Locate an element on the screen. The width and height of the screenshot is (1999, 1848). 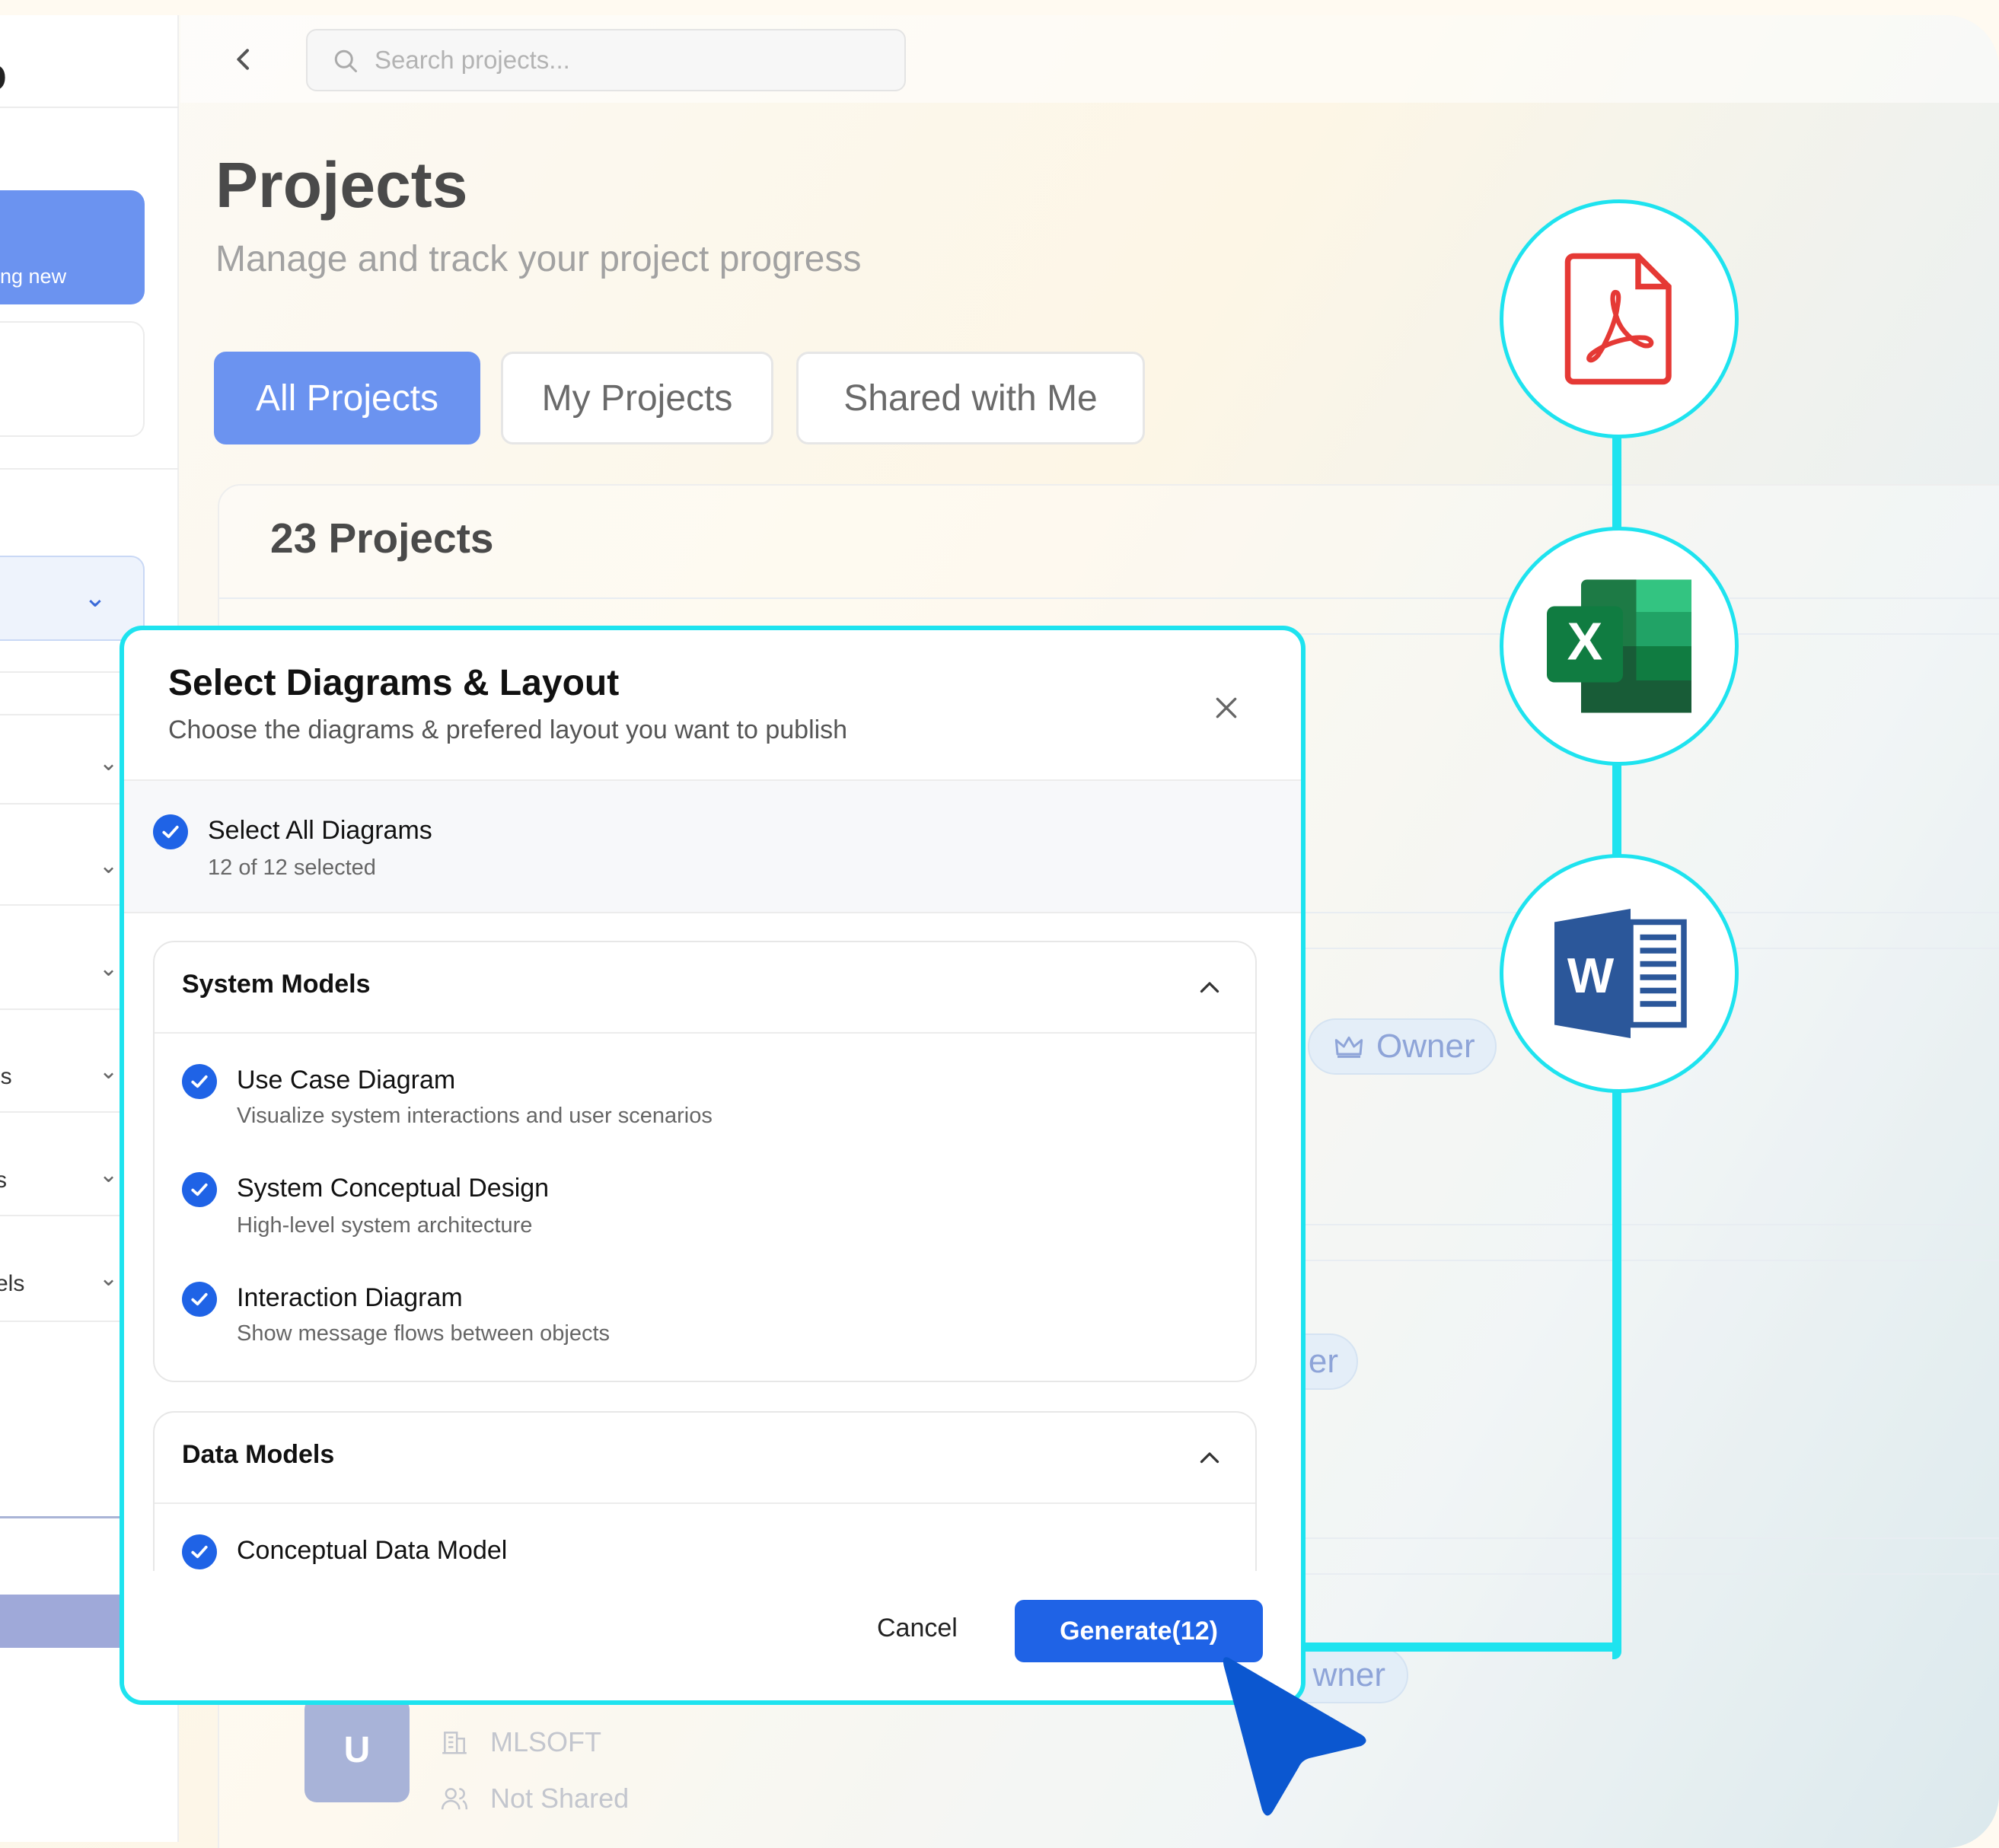
cancel-button: Cancel is located at coordinates (917, 1628).